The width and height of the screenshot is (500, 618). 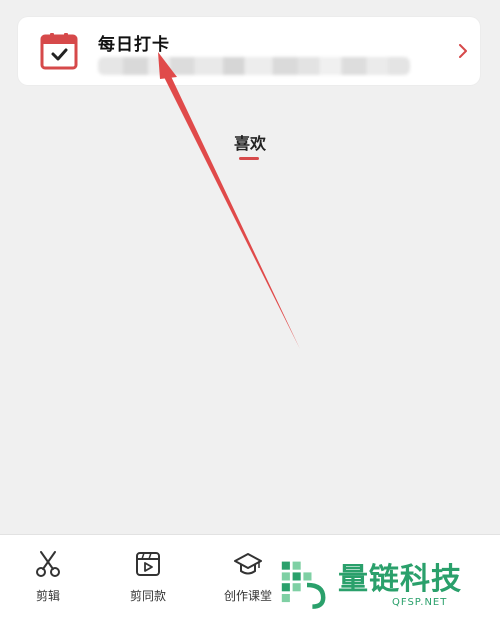 I want to click on blurred-subtitle, so click(x=254, y=66).